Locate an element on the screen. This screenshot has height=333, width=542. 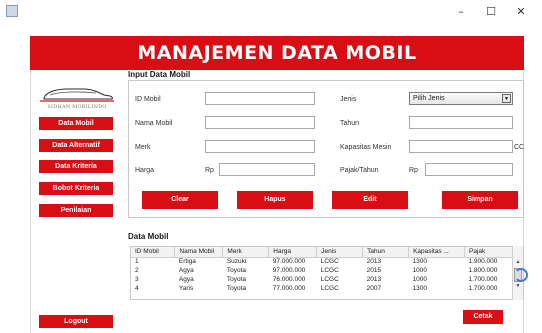
table-cell: 1 is located at coordinates (137, 262).